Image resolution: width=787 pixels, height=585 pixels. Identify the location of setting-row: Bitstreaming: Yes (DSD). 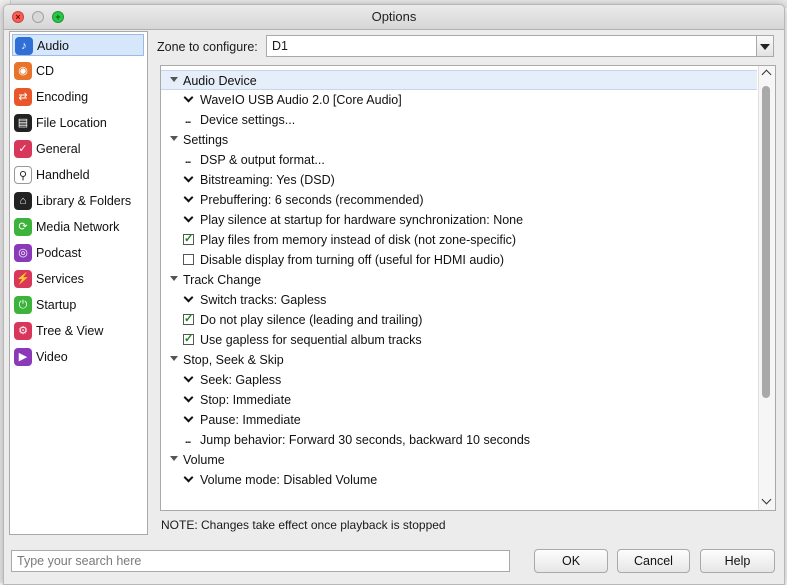
(459, 180).